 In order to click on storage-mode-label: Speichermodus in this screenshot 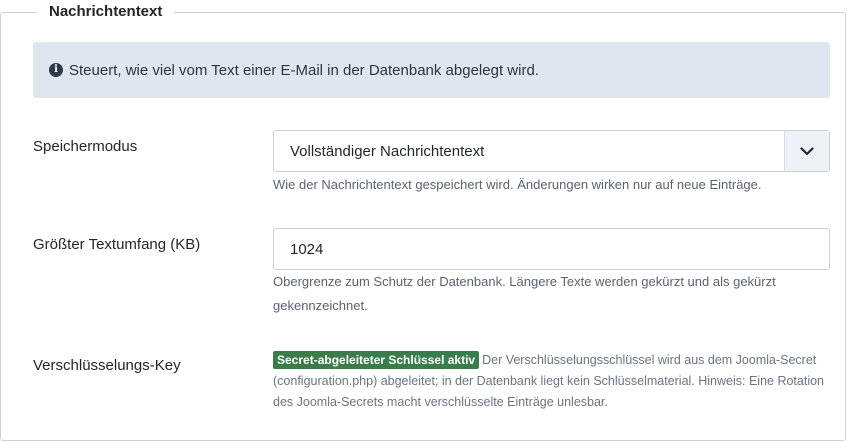, I will do `click(85, 146)`.